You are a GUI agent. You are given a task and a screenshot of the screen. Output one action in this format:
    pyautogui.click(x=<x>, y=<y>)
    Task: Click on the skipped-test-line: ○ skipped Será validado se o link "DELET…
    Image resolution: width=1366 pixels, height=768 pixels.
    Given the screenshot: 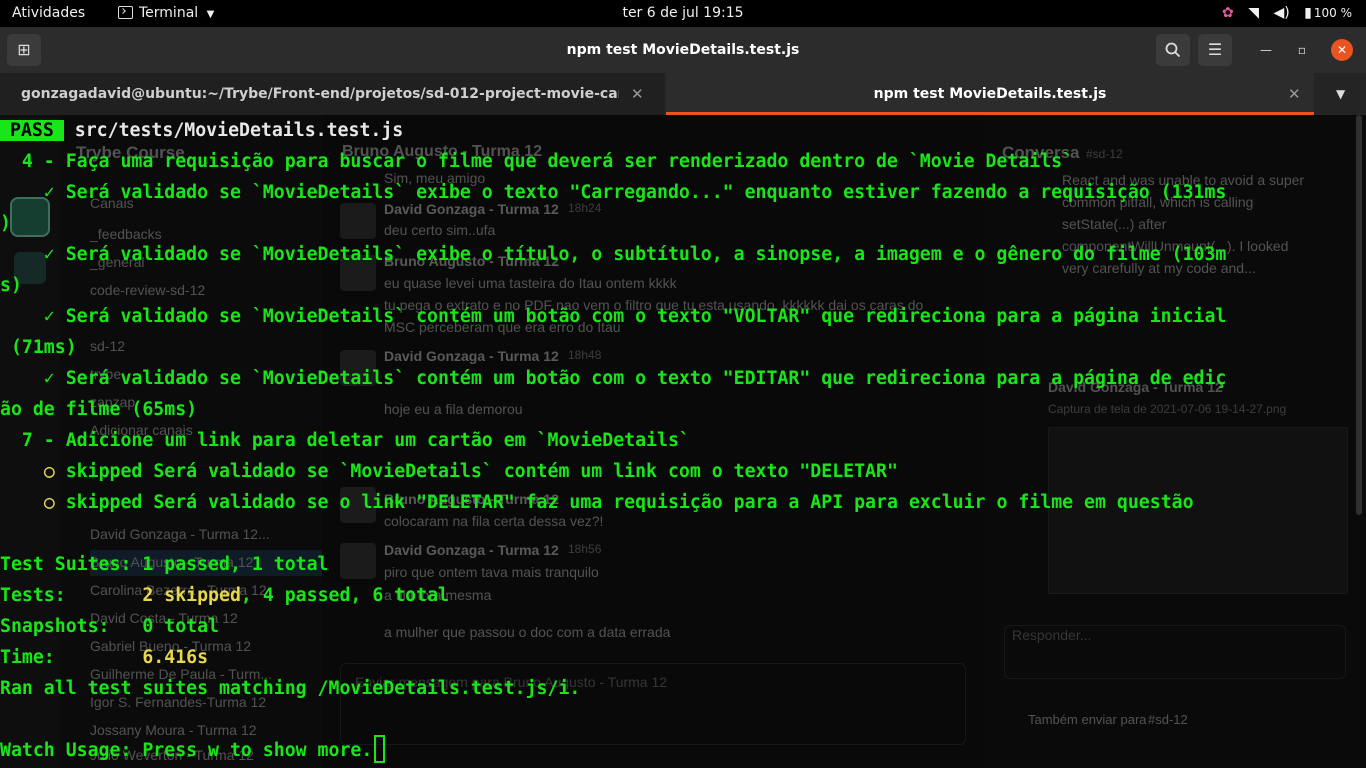 What is the action you would take?
    pyautogui.click(x=618, y=502)
    